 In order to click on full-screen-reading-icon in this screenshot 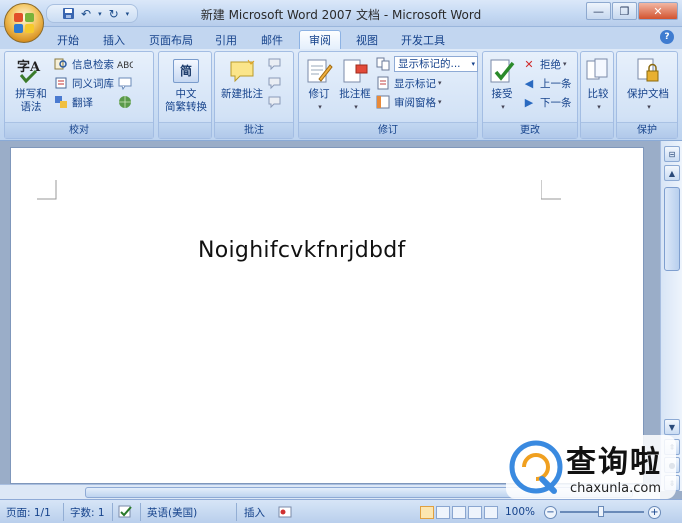, I will do `click(443, 512)`.